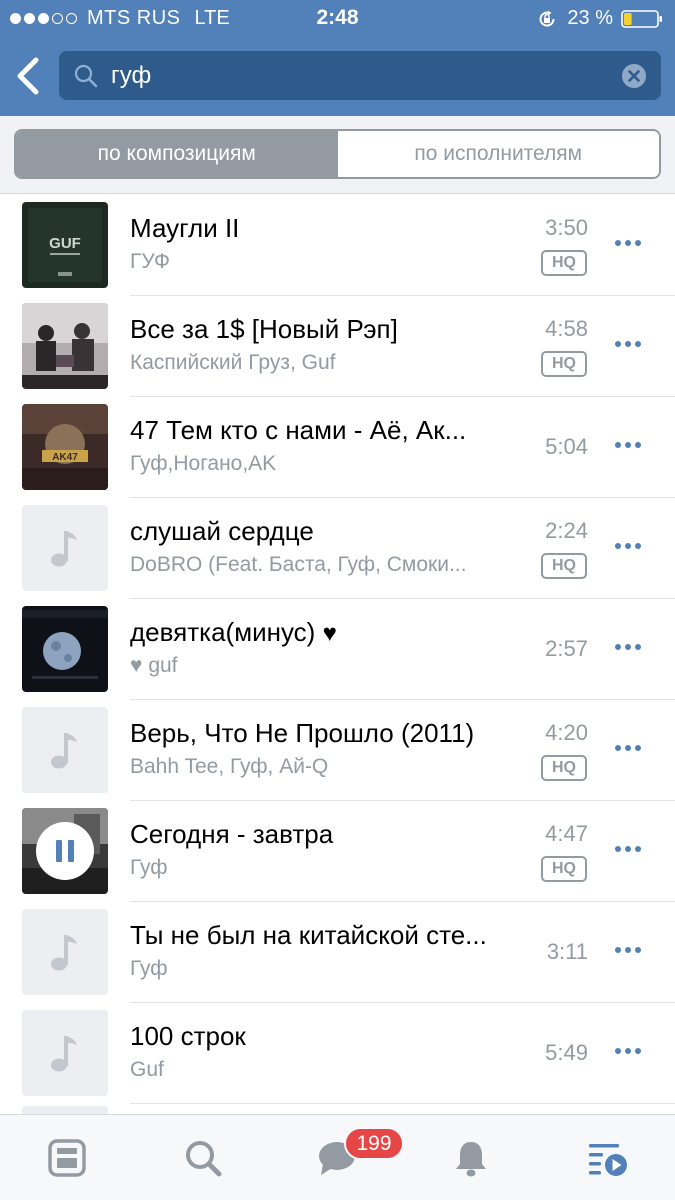  What do you see at coordinates (641, 18) in the screenshot?
I see `battery-icon` at bounding box center [641, 18].